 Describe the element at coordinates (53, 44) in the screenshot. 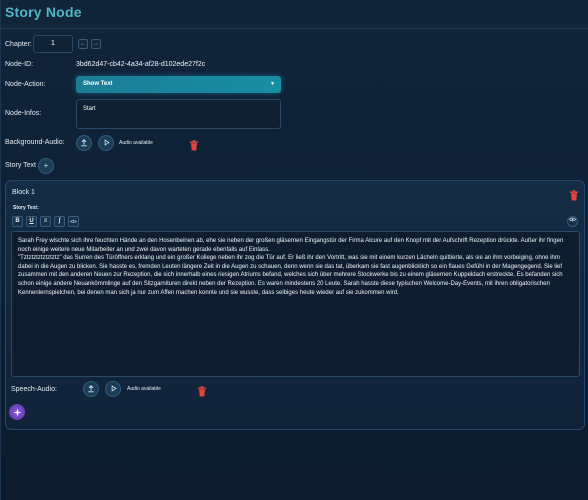

I see `chapter-input: 1` at that location.